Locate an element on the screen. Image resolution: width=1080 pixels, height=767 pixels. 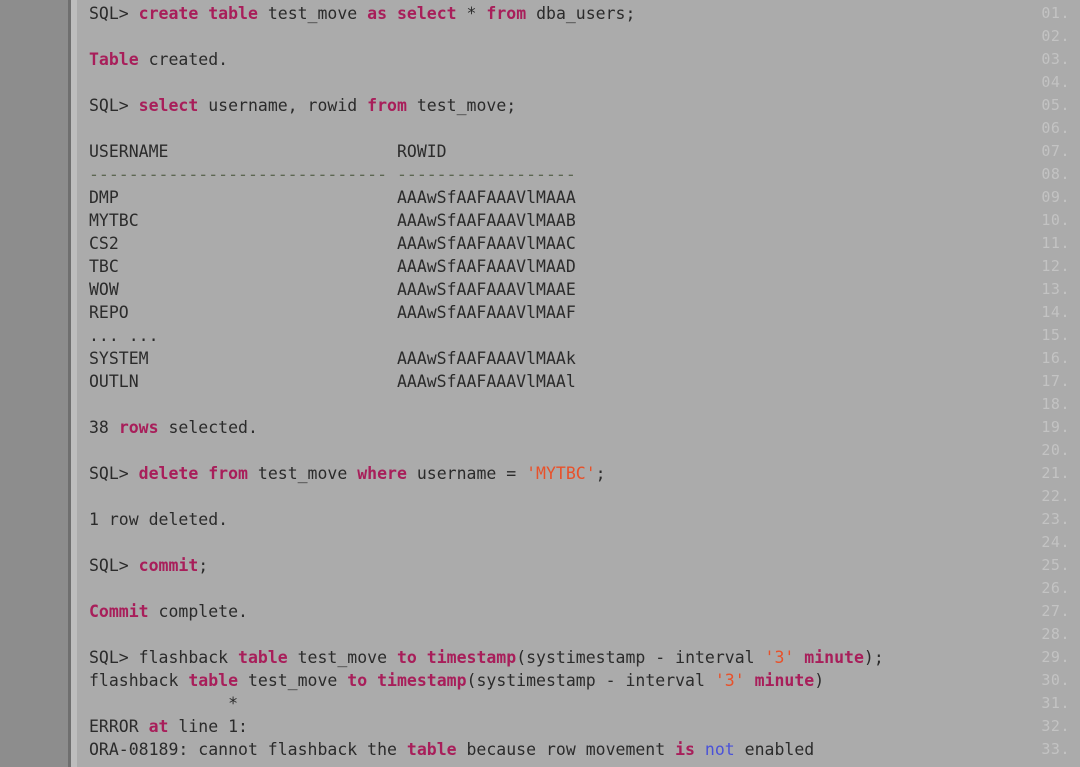
code-token-plain: test_move; is located at coordinates (461, 105).